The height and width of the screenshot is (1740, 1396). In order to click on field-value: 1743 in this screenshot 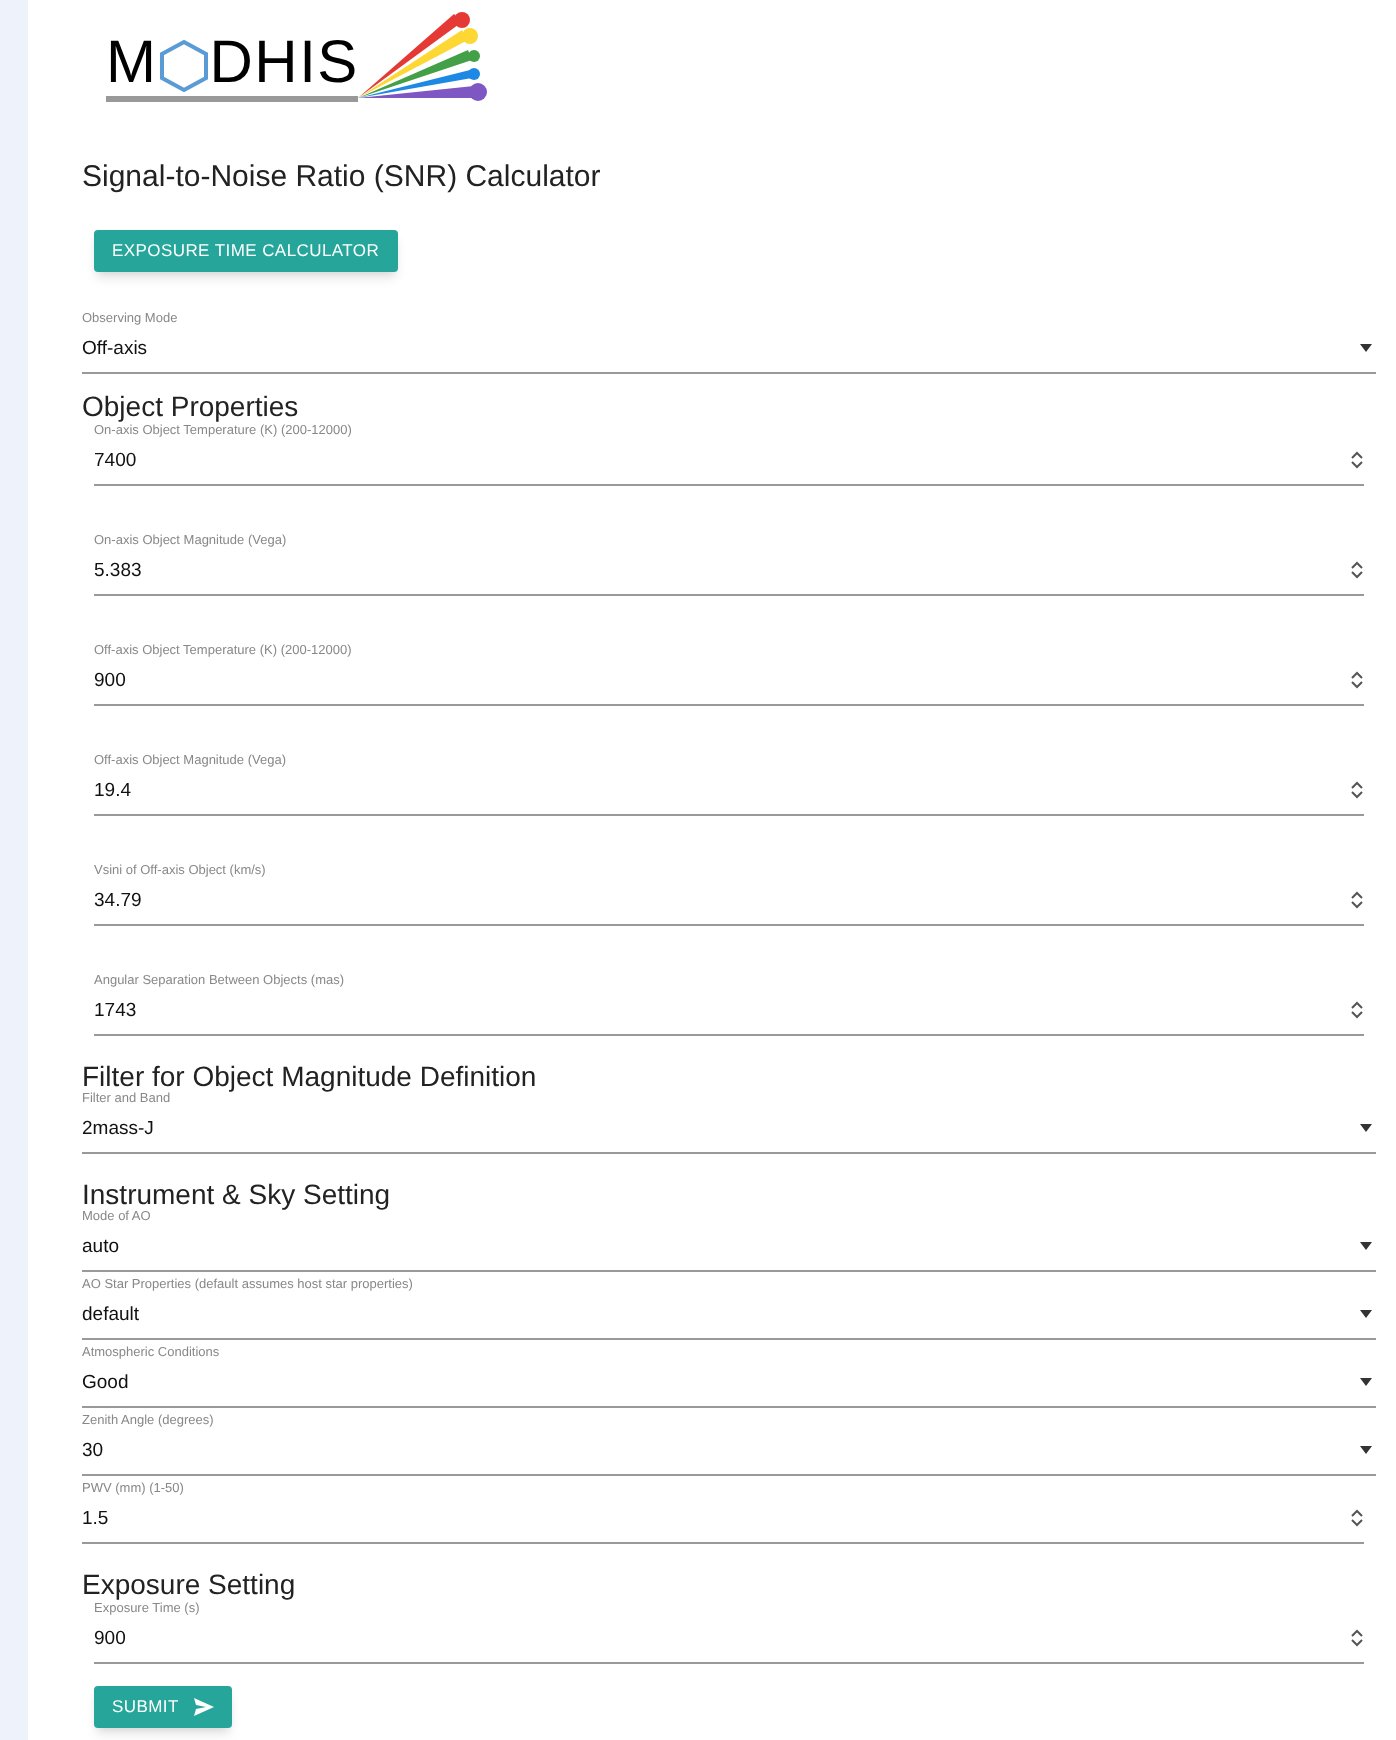, I will do `click(115, 1010)`.